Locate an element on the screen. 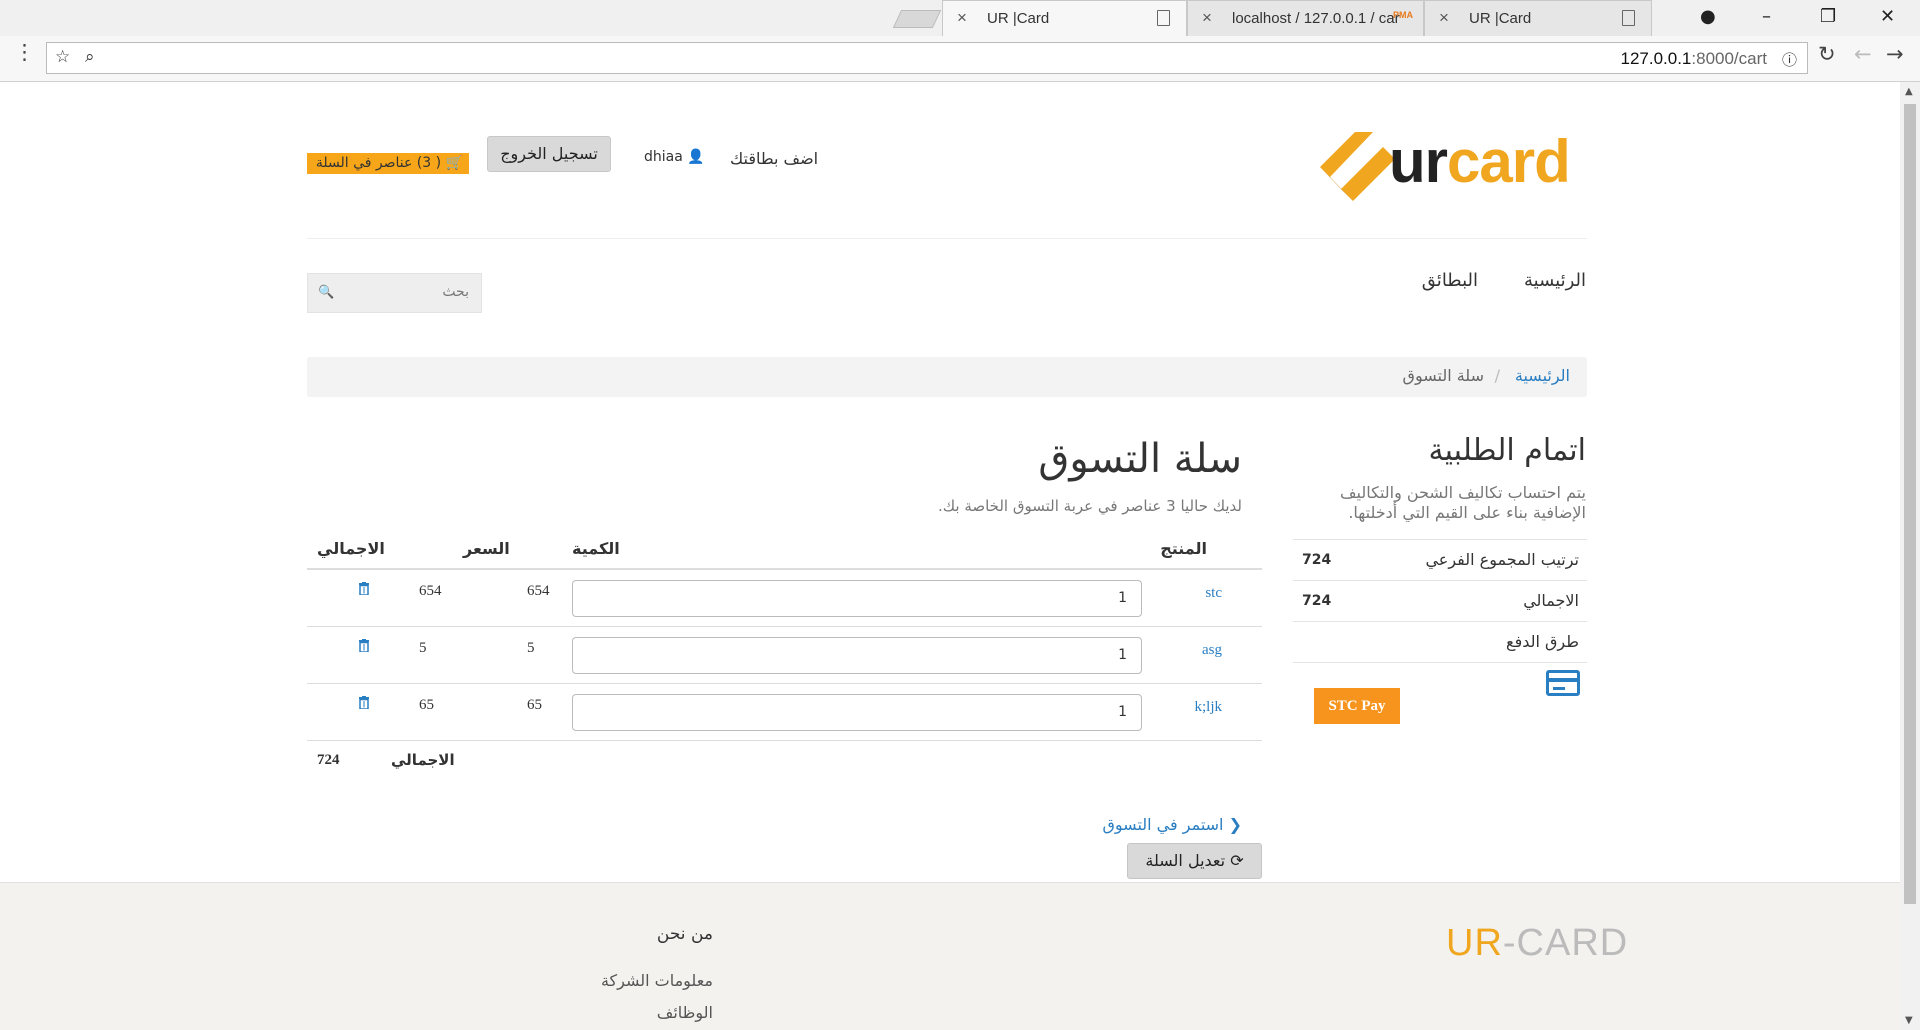 This screenshot has height=1030, width=1920. page-scrollbar: ▲ ▼ is located at coordinates (1910, 556).